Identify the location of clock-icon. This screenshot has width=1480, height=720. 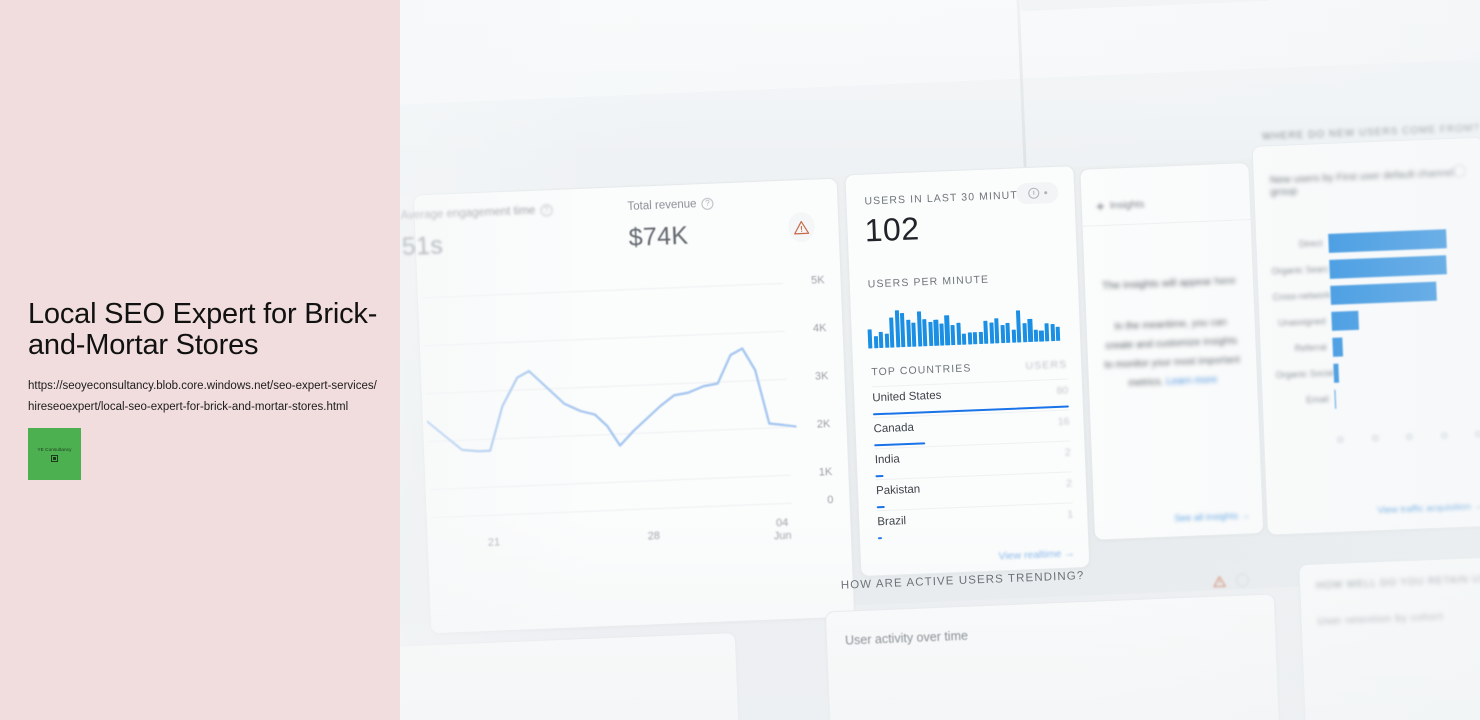
(1033, 193).